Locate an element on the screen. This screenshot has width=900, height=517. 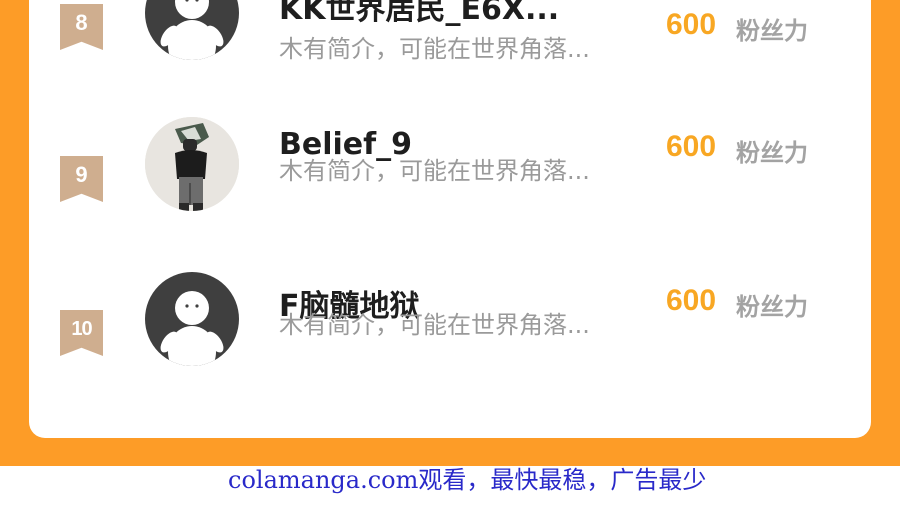
site-watermark: colamanga.com观看，最快最稳，广告最少 is located at coordinates (467, 480).